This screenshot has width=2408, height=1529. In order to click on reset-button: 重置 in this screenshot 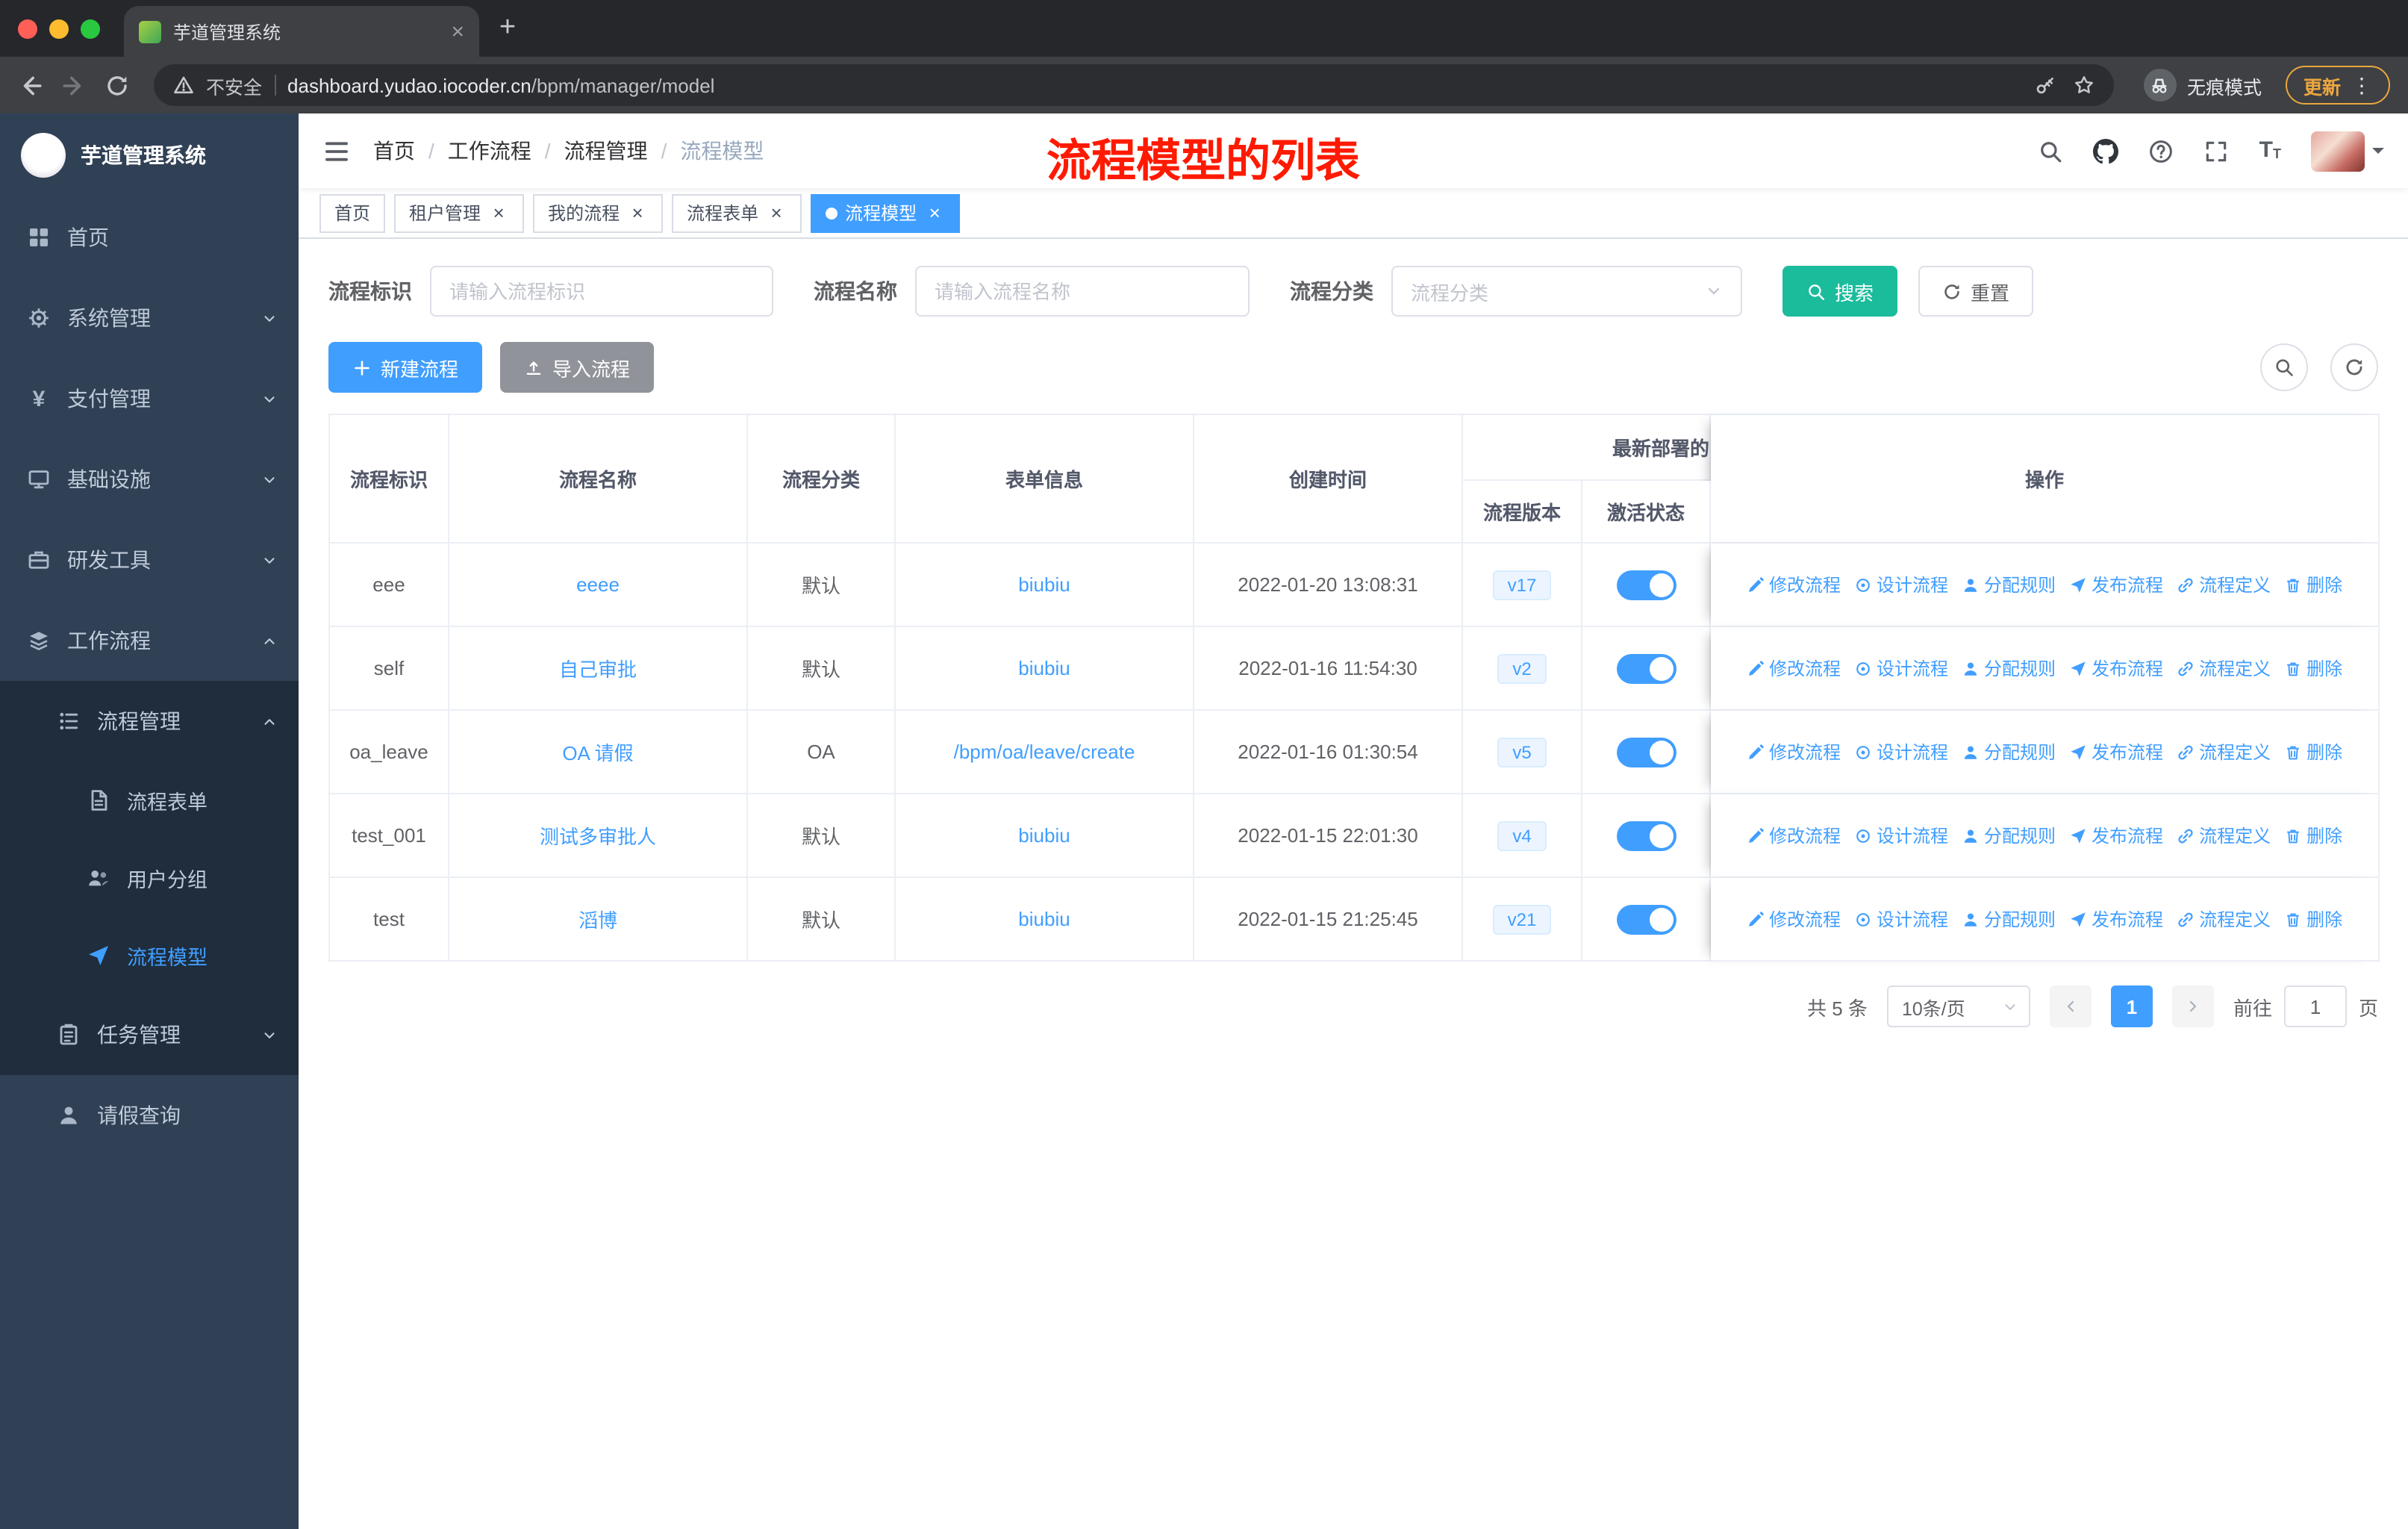, I will do `click(1976, 291)`.